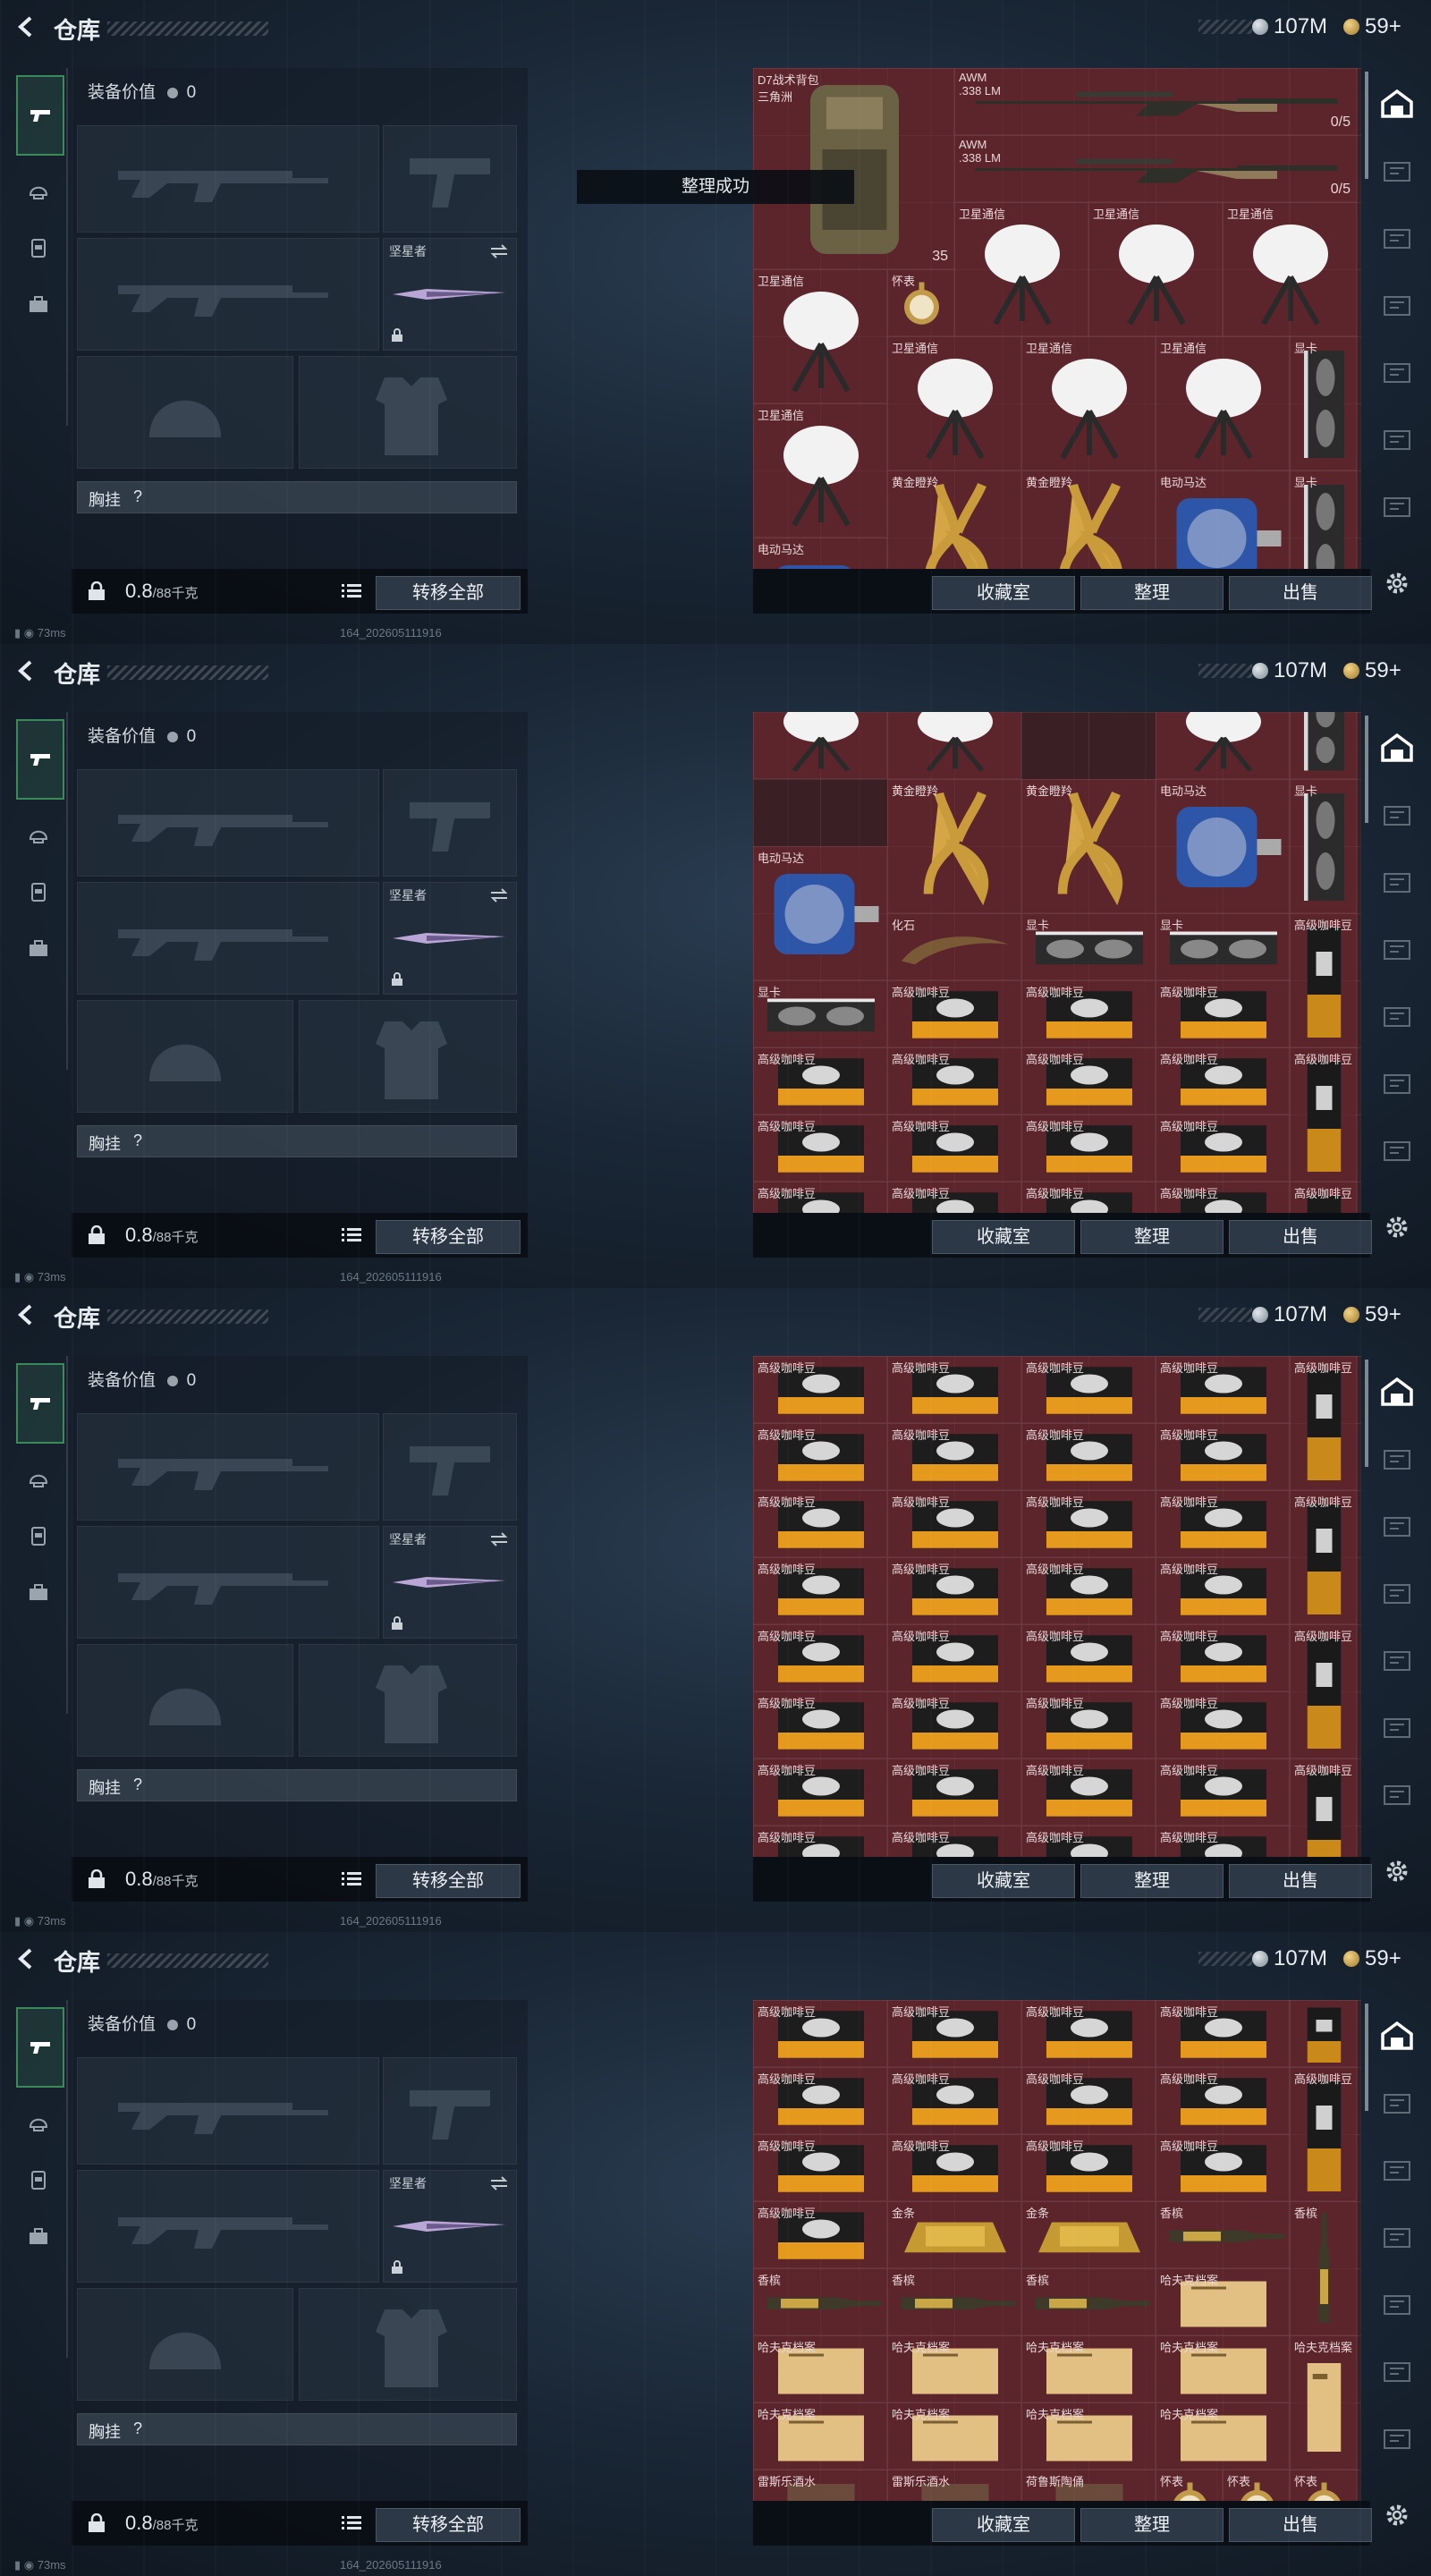  Describe the element at coordinates (297, 1141) in the screenshot. I see `chest-rig-slot: 胸挂 ?` at that location.